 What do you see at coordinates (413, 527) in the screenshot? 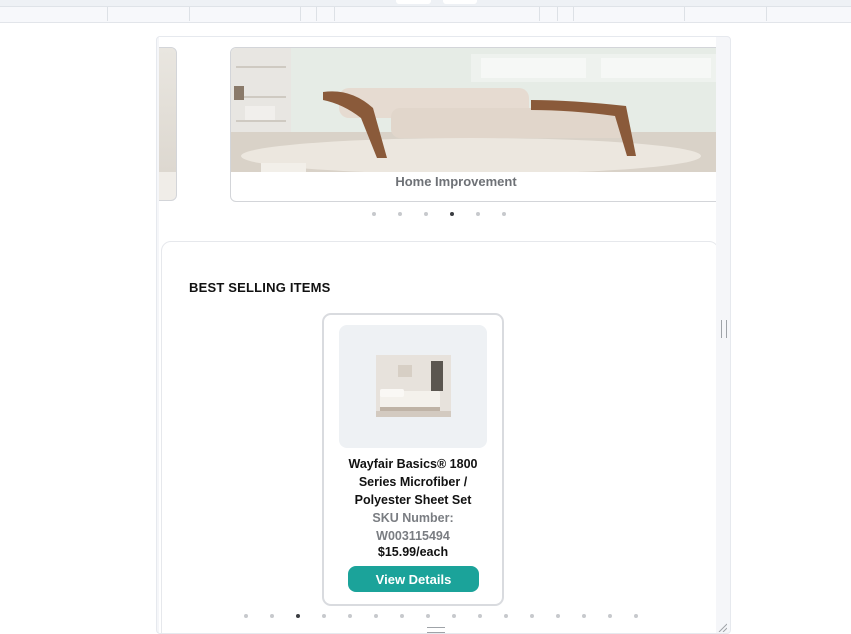
I see `product-sku: SKU Number: W003115494` at bounding box center [413, 527].